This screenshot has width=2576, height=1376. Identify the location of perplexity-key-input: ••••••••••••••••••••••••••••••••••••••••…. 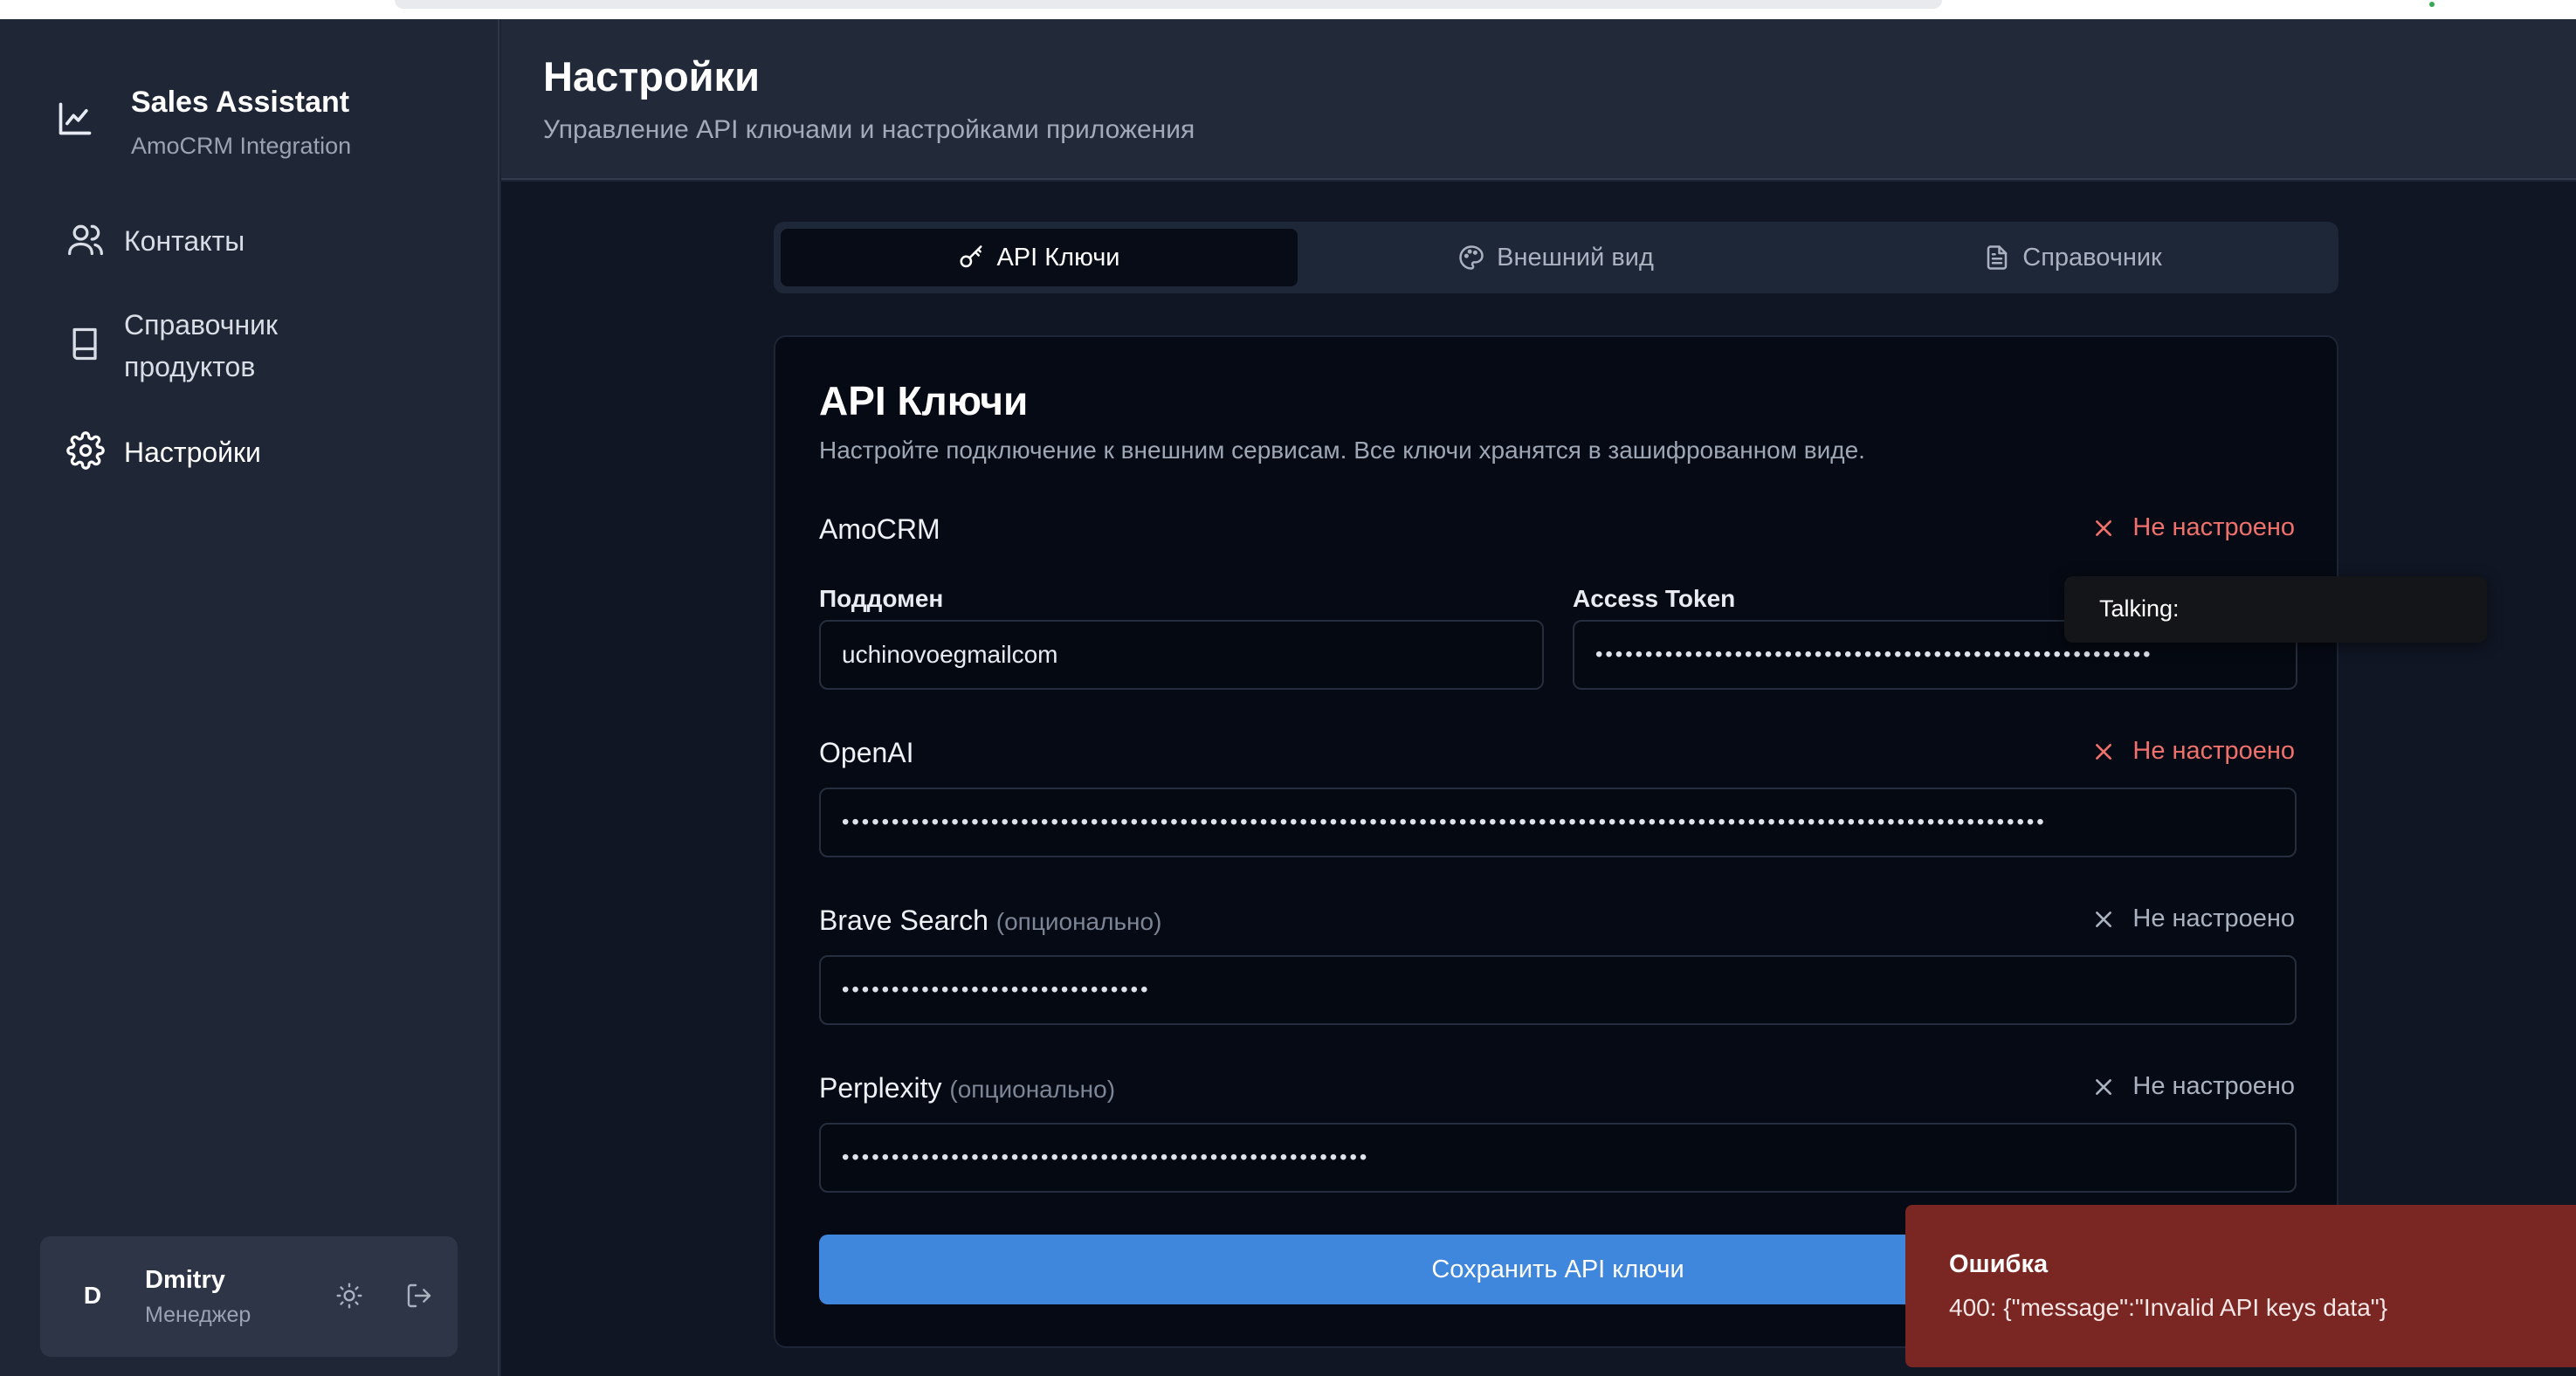
(1558, 1158).